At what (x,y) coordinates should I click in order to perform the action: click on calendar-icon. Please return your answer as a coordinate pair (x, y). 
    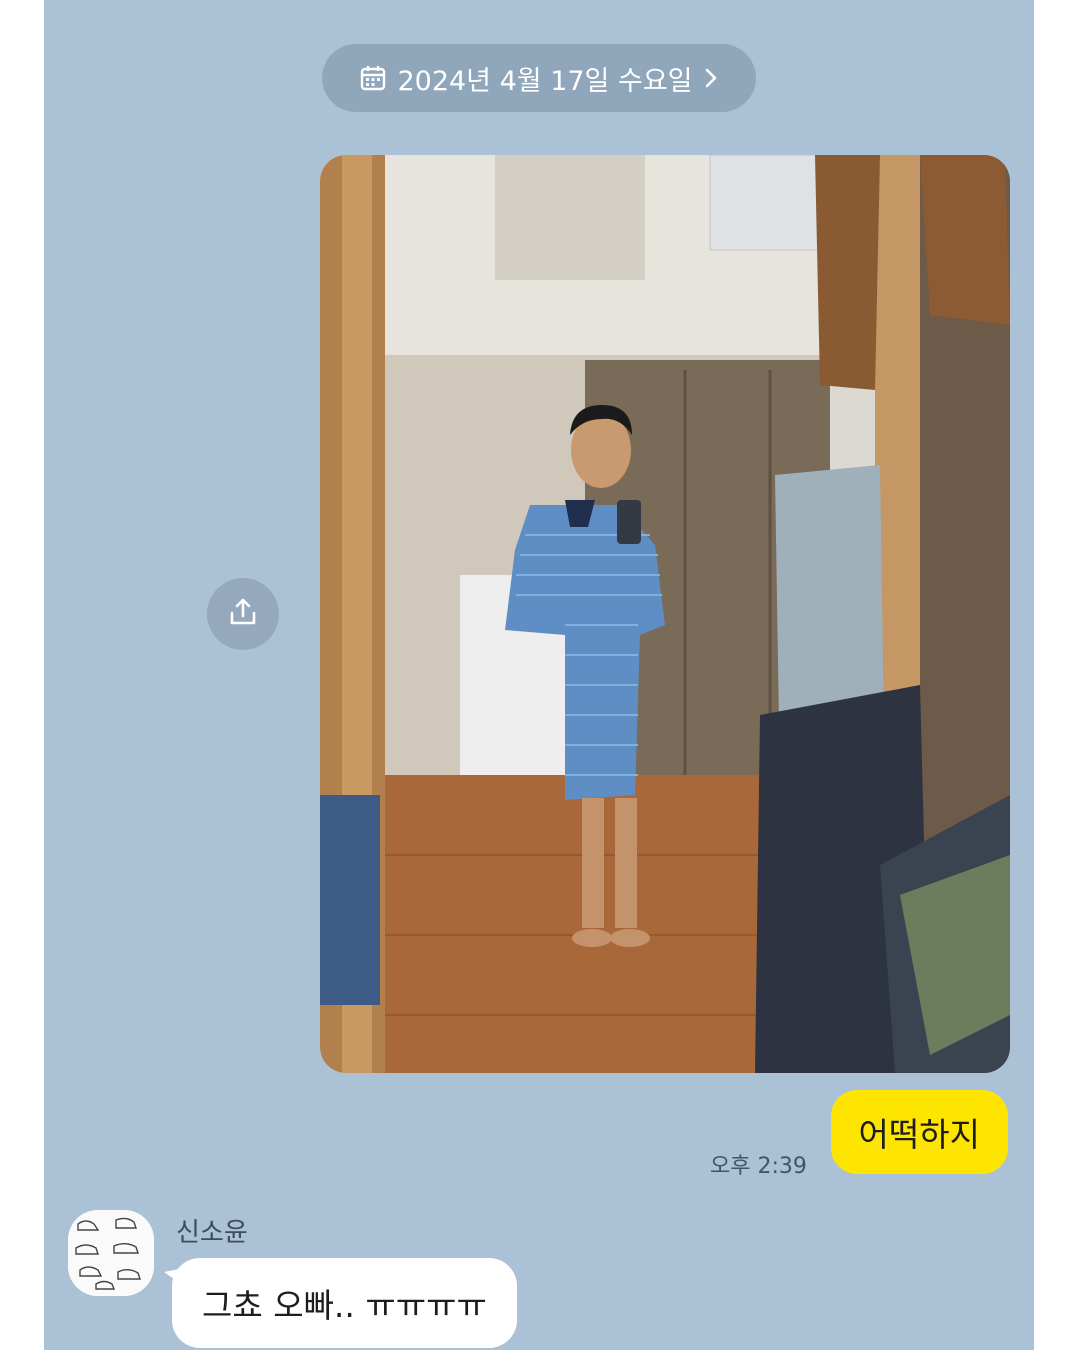
    Looking at the image, I should click on (373, 78).